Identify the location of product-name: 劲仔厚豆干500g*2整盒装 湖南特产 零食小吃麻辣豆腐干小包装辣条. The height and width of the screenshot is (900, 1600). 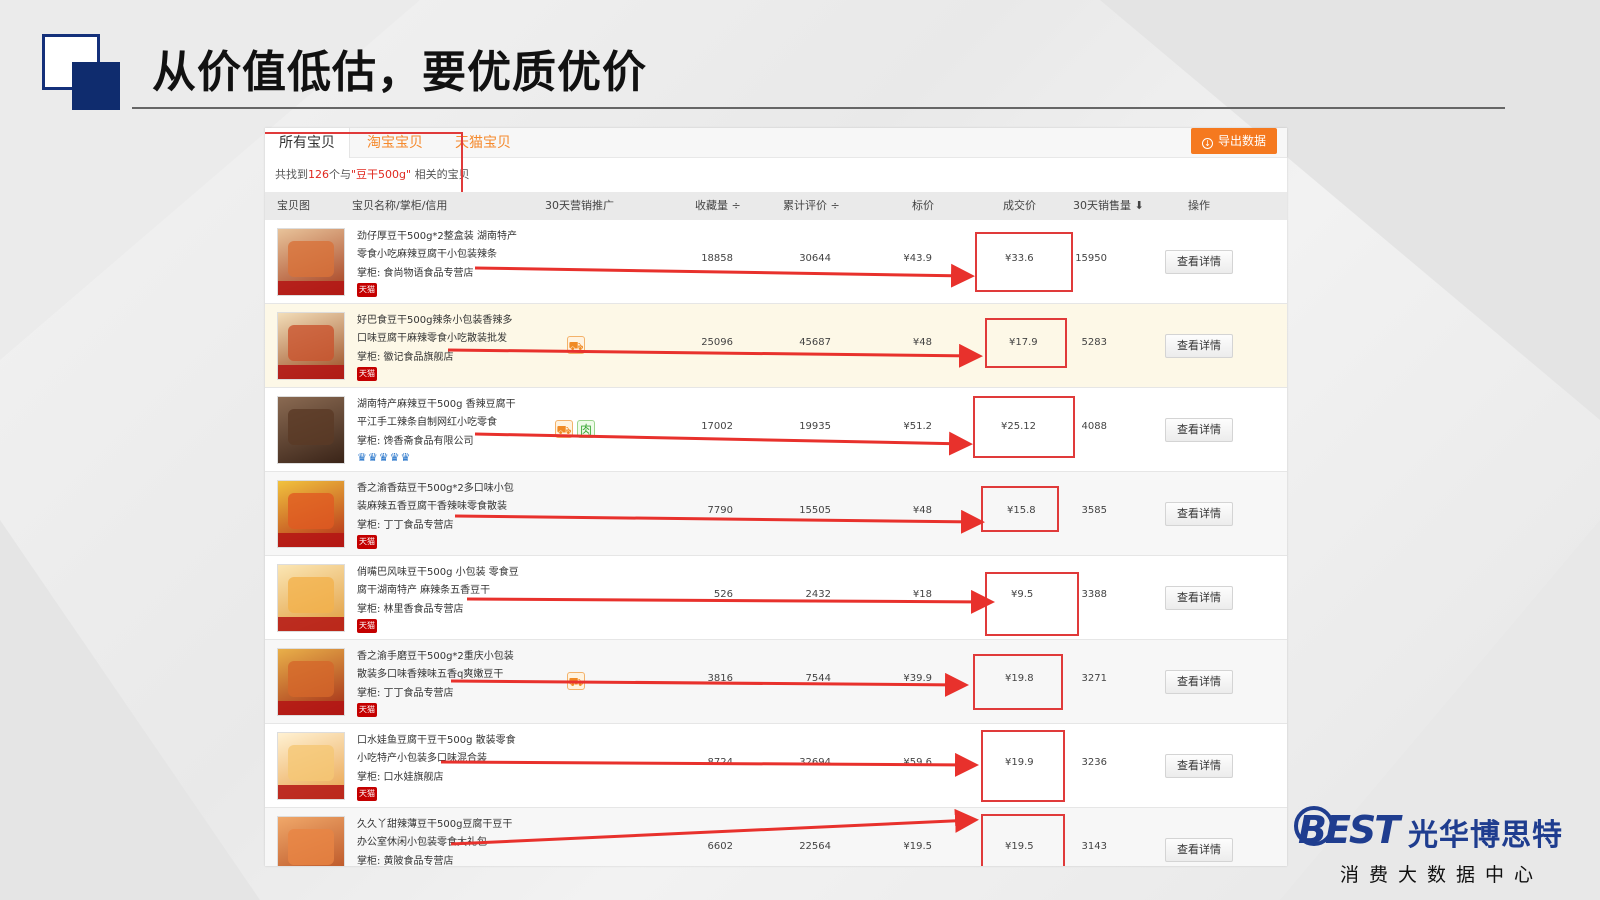
(449, 246).